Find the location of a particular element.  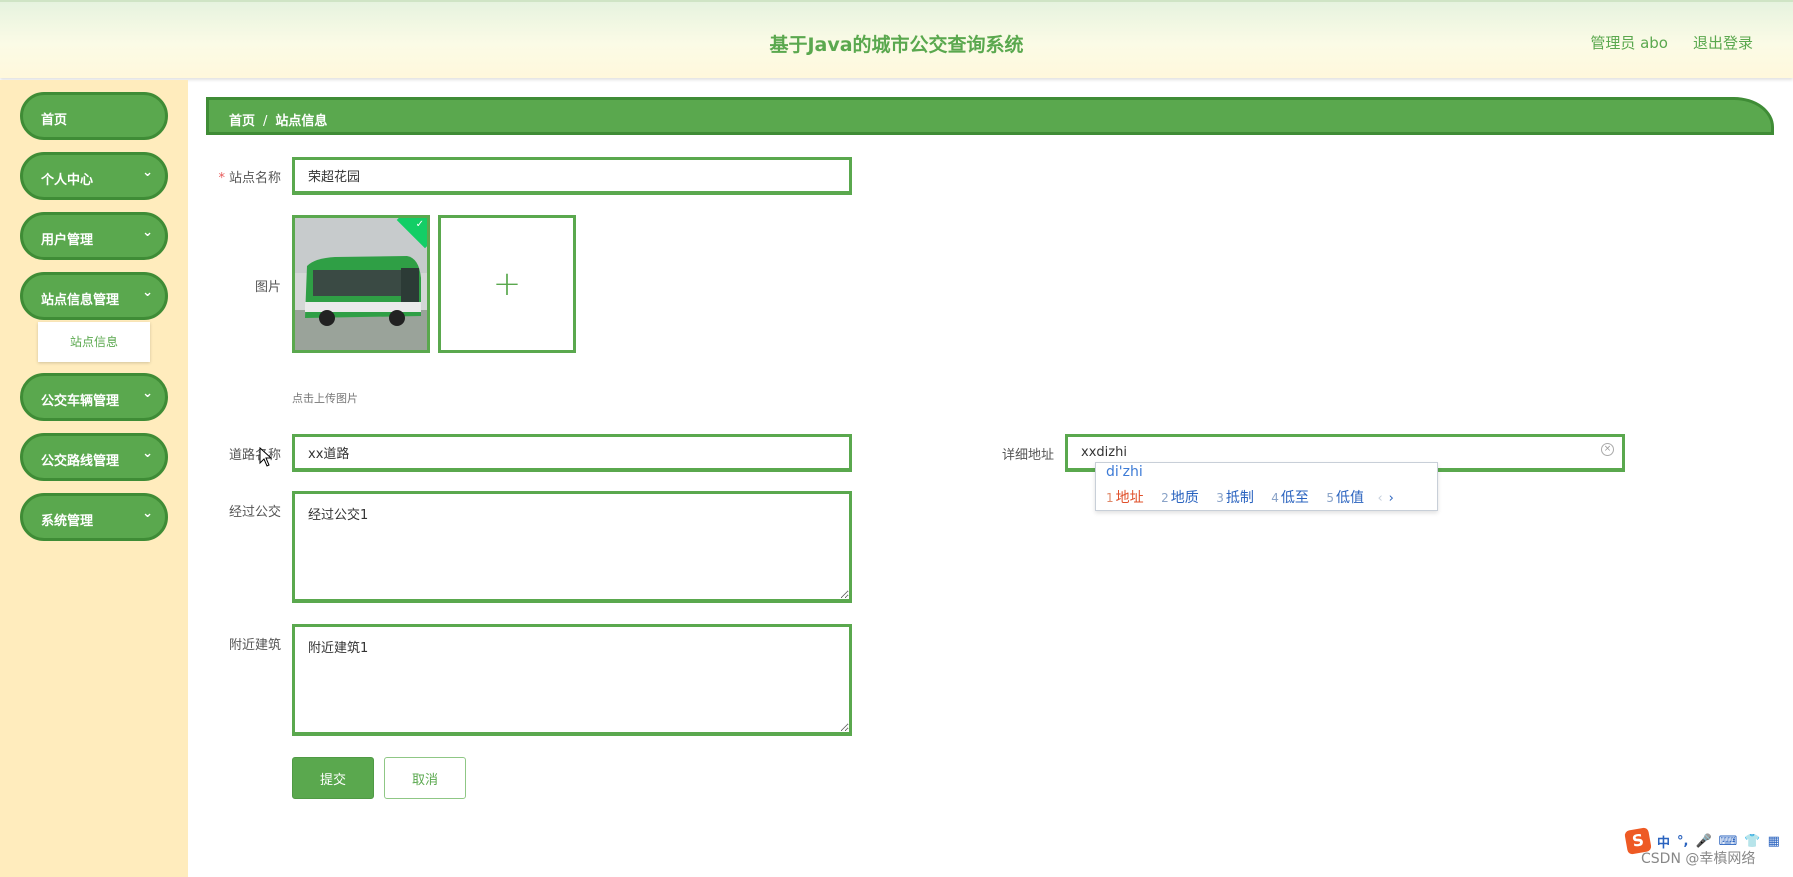

sidebar-item-bus-vehicle-management: 公交车辆管理 ⌄ is located at coordinates (94, 397).